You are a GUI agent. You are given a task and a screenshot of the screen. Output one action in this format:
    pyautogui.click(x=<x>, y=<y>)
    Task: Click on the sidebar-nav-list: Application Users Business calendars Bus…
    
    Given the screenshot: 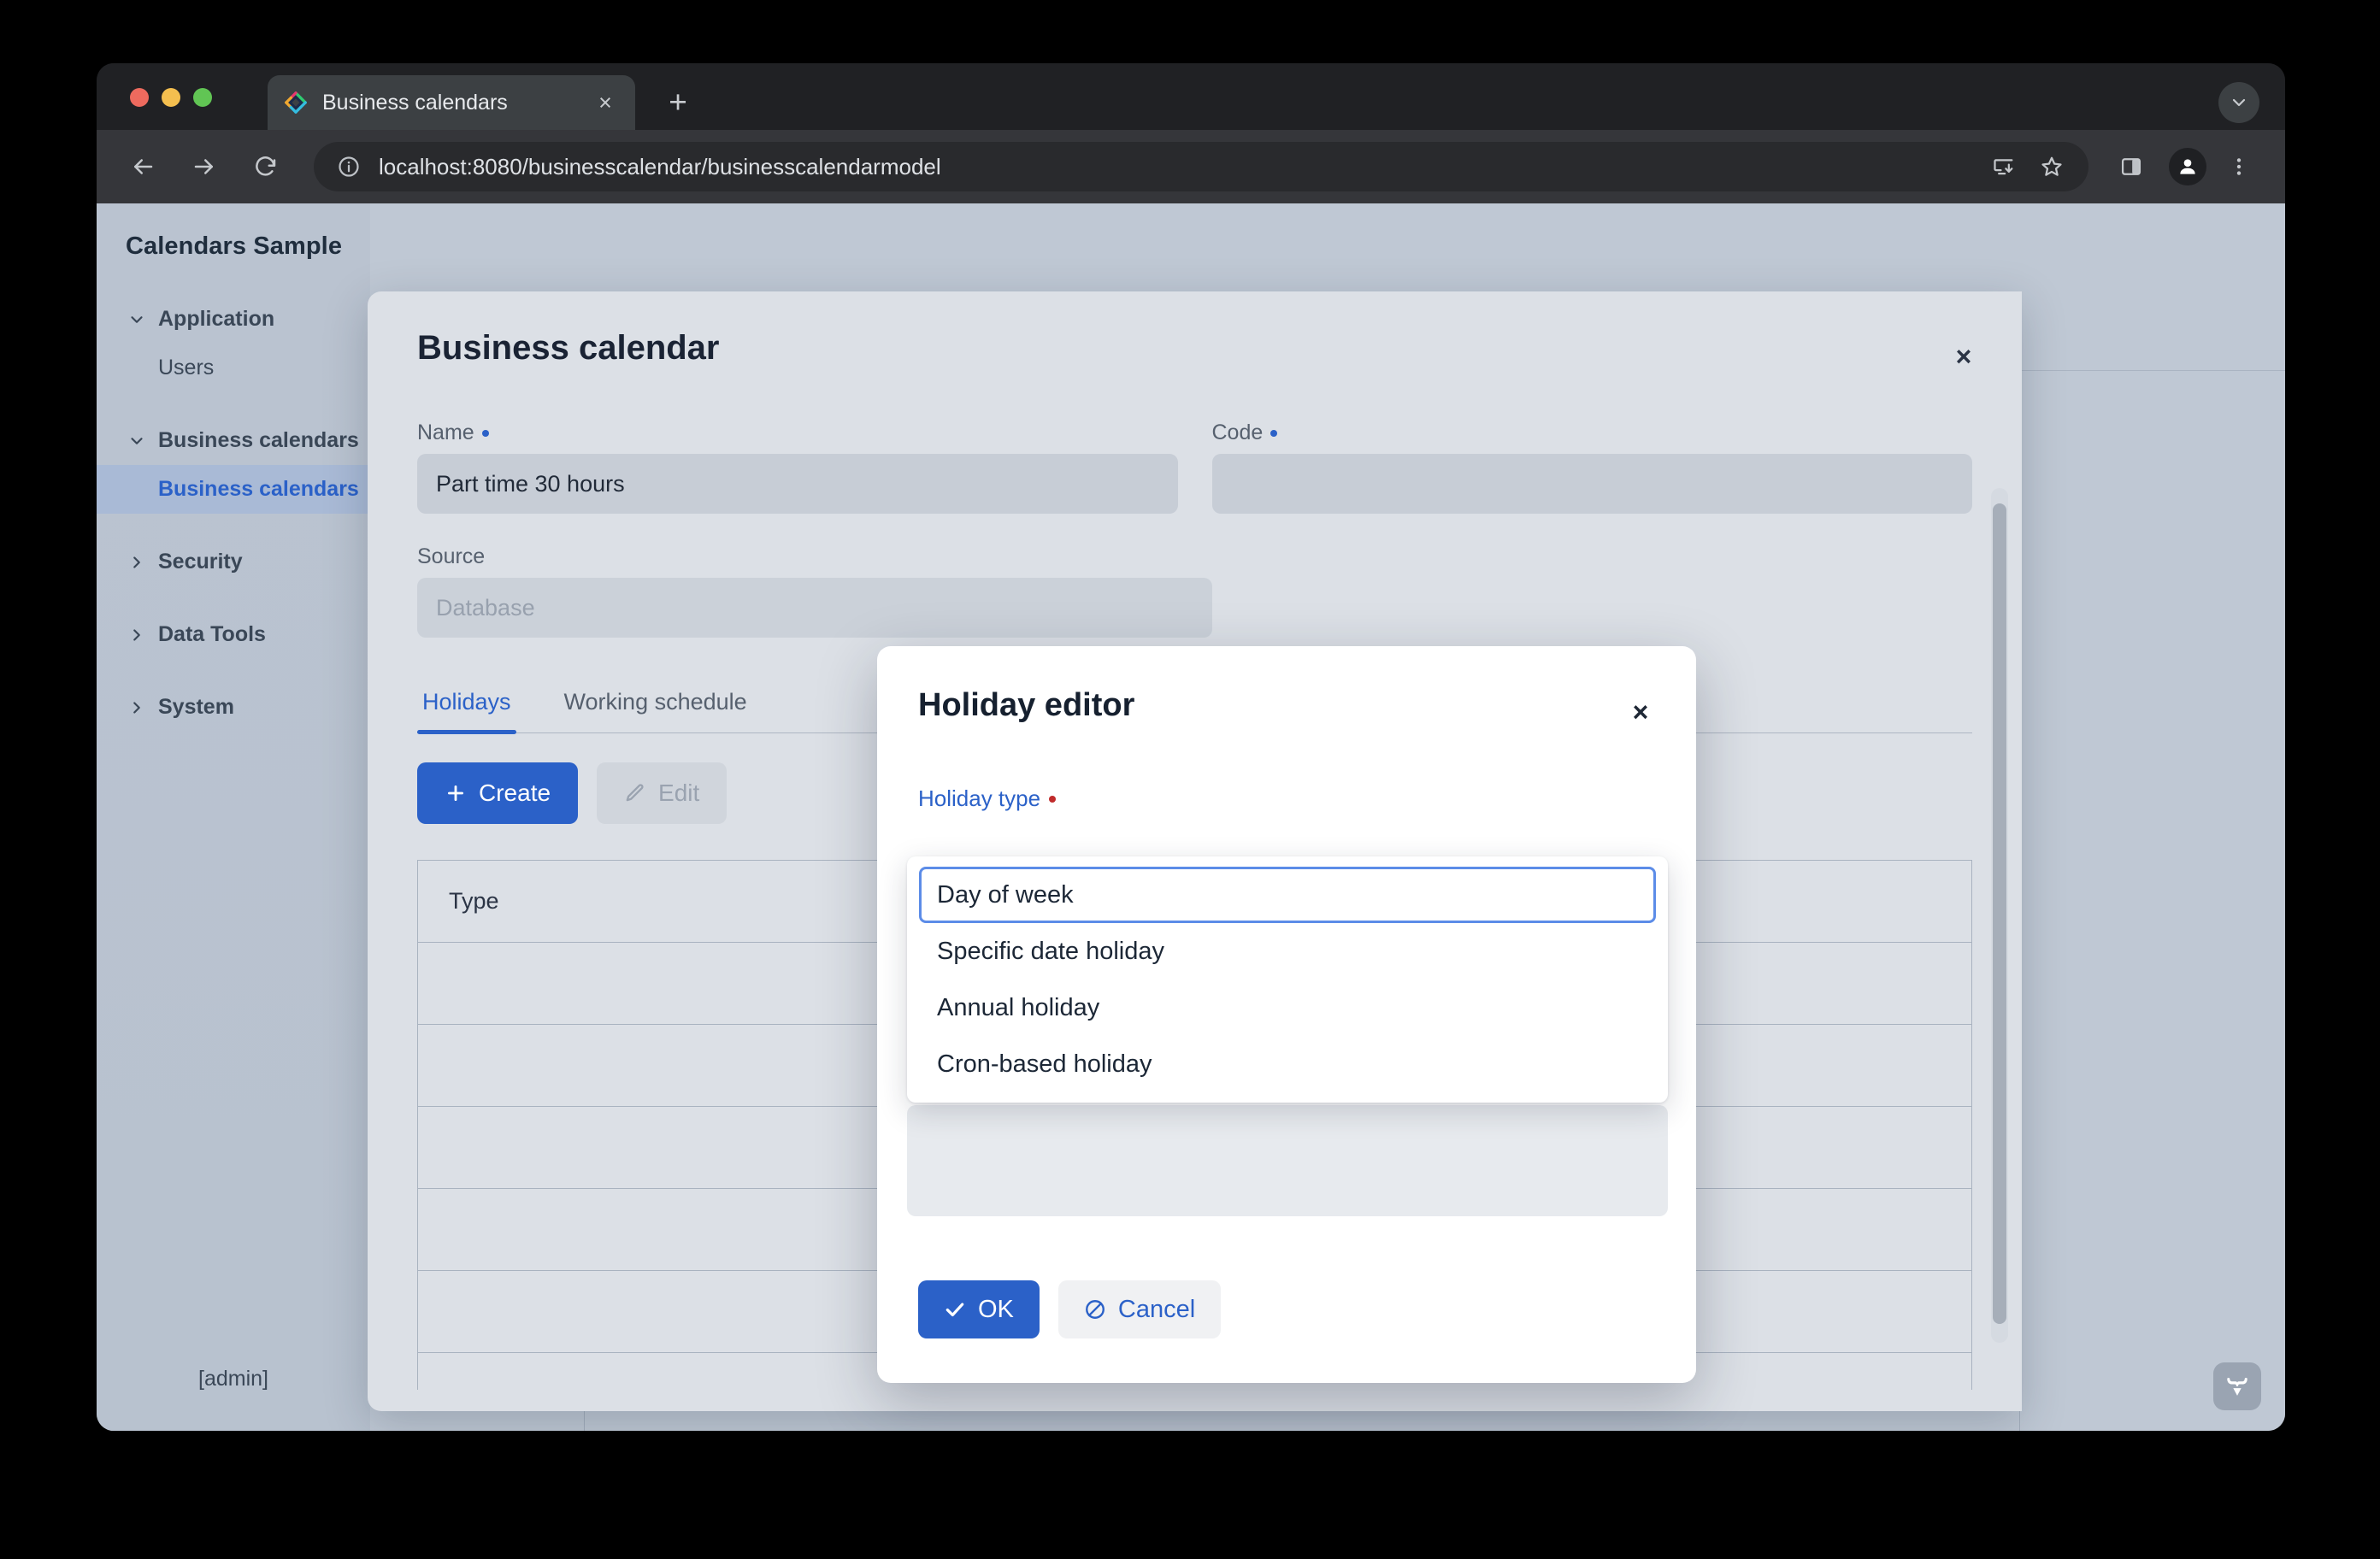 What is the action you would take?
    pyautogui.click(x=234, y=513)
    